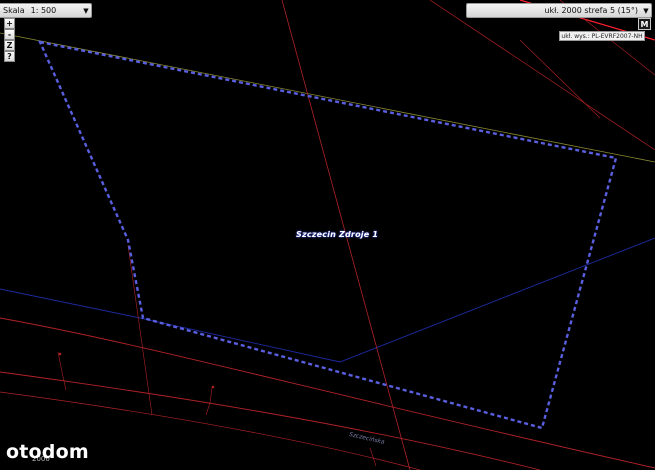  Describe the element at coordinates (14, 10) in the screenshot. I see `scale-label: Skala` at that location.